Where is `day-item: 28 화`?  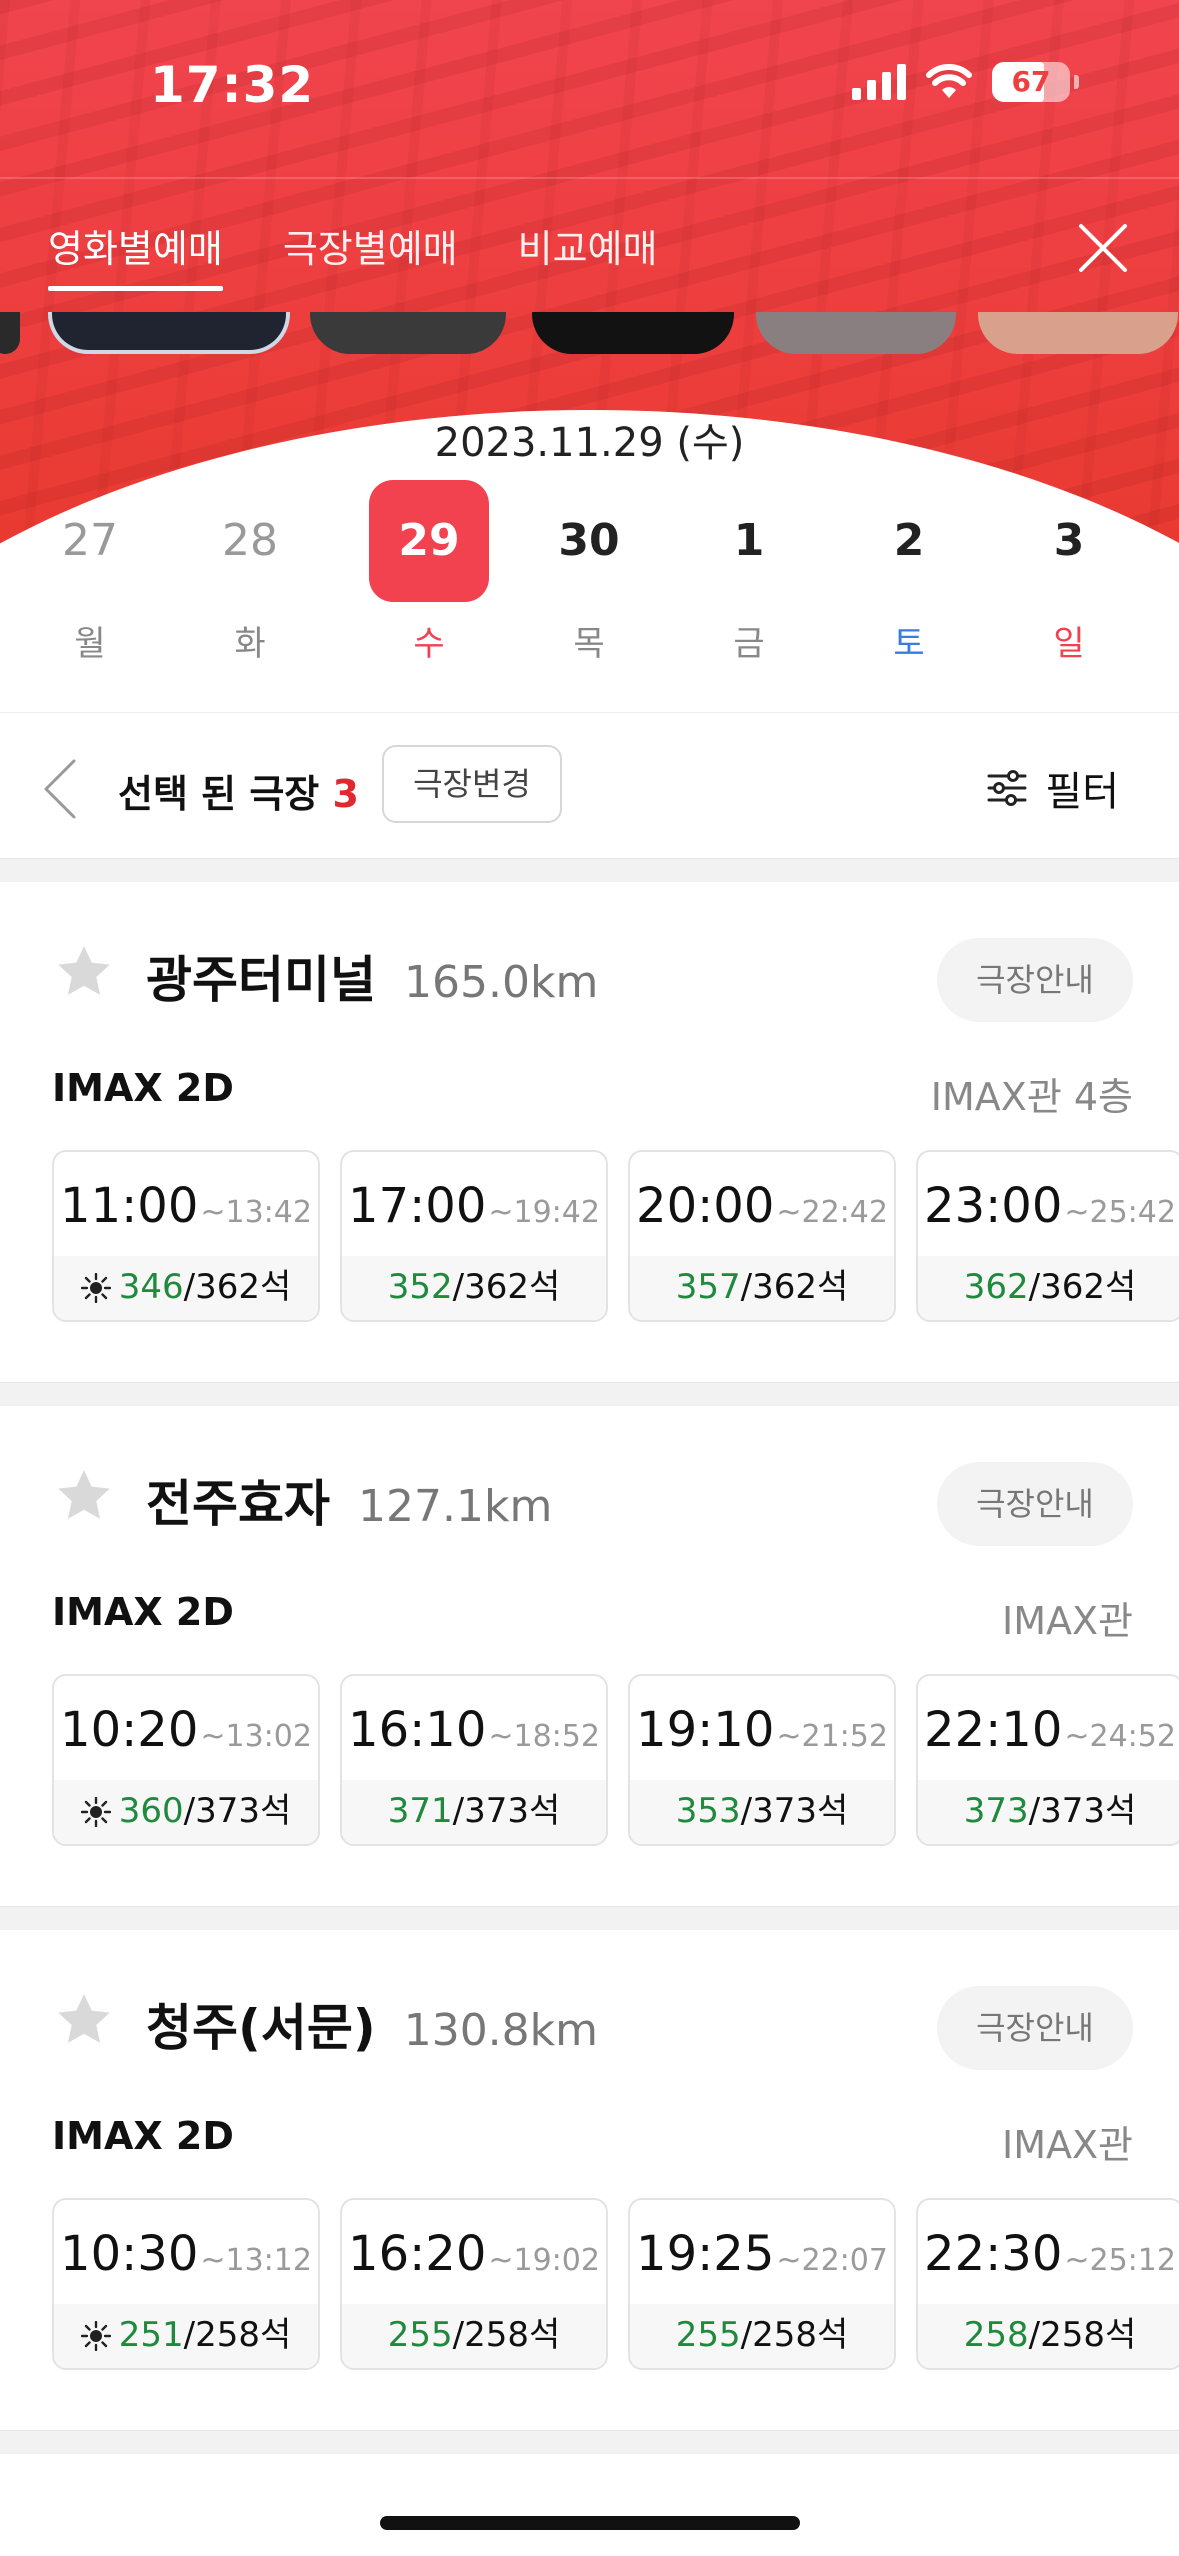
day-item: 28 화 is located at coordinates (250, 572).